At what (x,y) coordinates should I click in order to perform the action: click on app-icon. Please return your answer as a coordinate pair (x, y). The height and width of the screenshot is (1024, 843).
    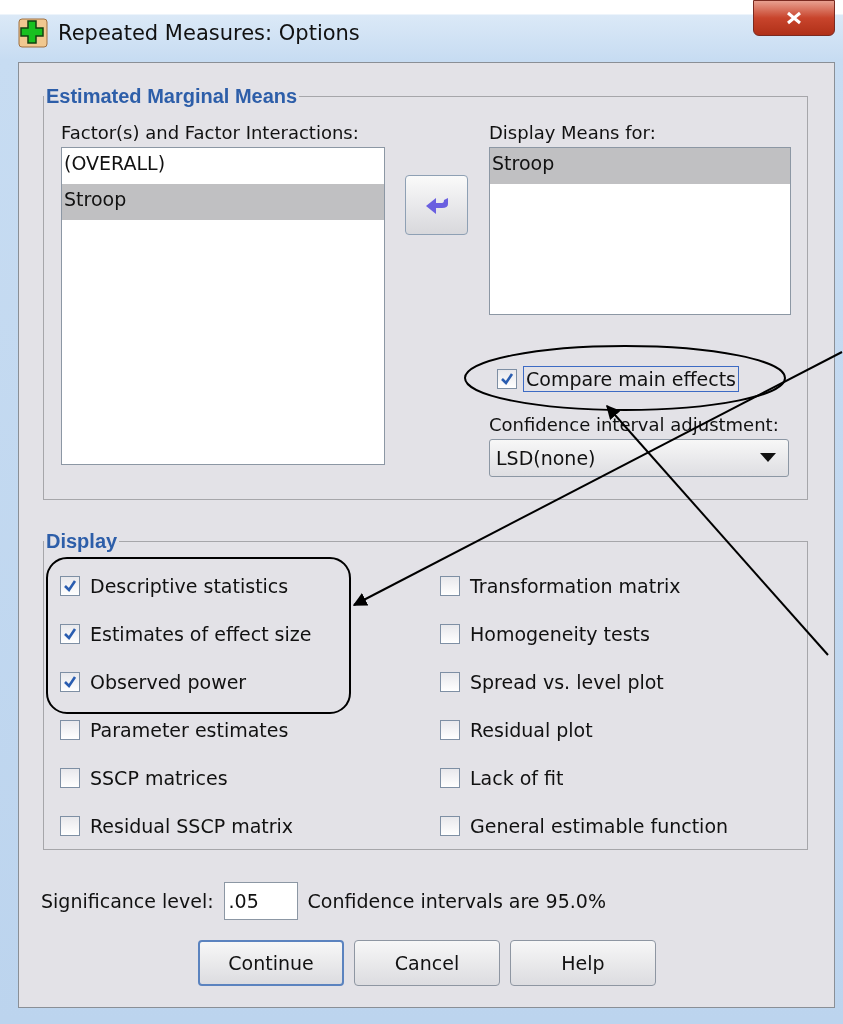
    Looking at the image, I should click on (33, 33).